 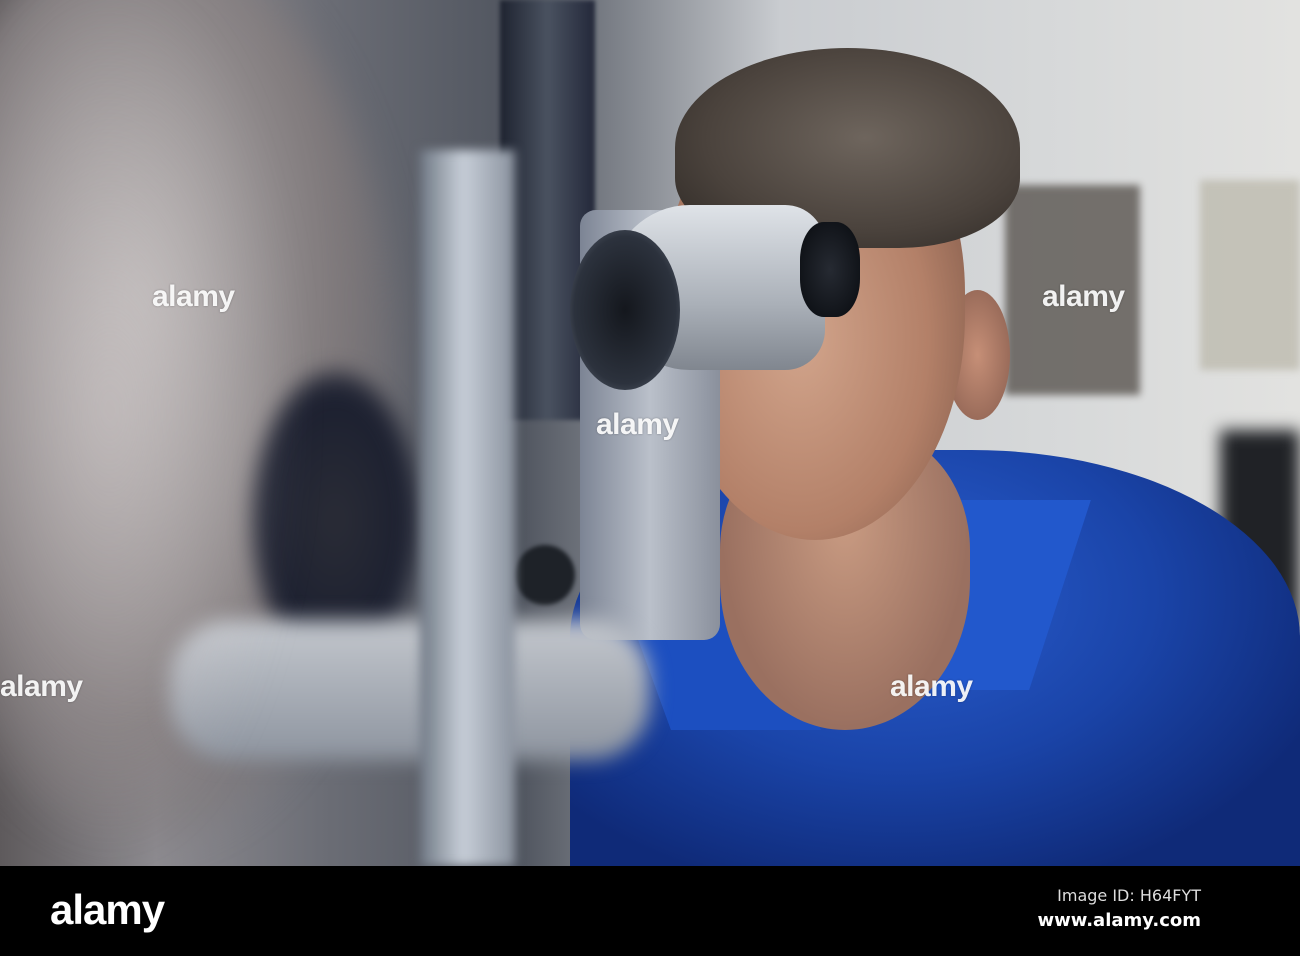 I want to click on microscope-lens, so click(x=625, y=310).